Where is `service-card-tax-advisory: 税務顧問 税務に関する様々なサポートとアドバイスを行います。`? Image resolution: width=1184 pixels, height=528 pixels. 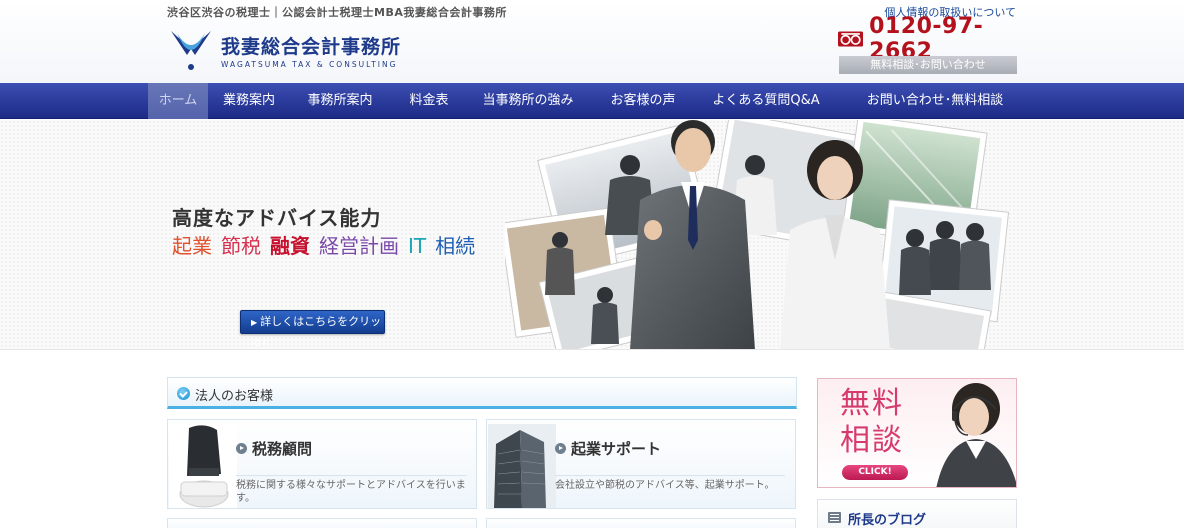
service-card-tax-advisory: 税務顧問 税務に関する様々なサポートとアドバイスを行います。 is located at coordinates (322, 464).